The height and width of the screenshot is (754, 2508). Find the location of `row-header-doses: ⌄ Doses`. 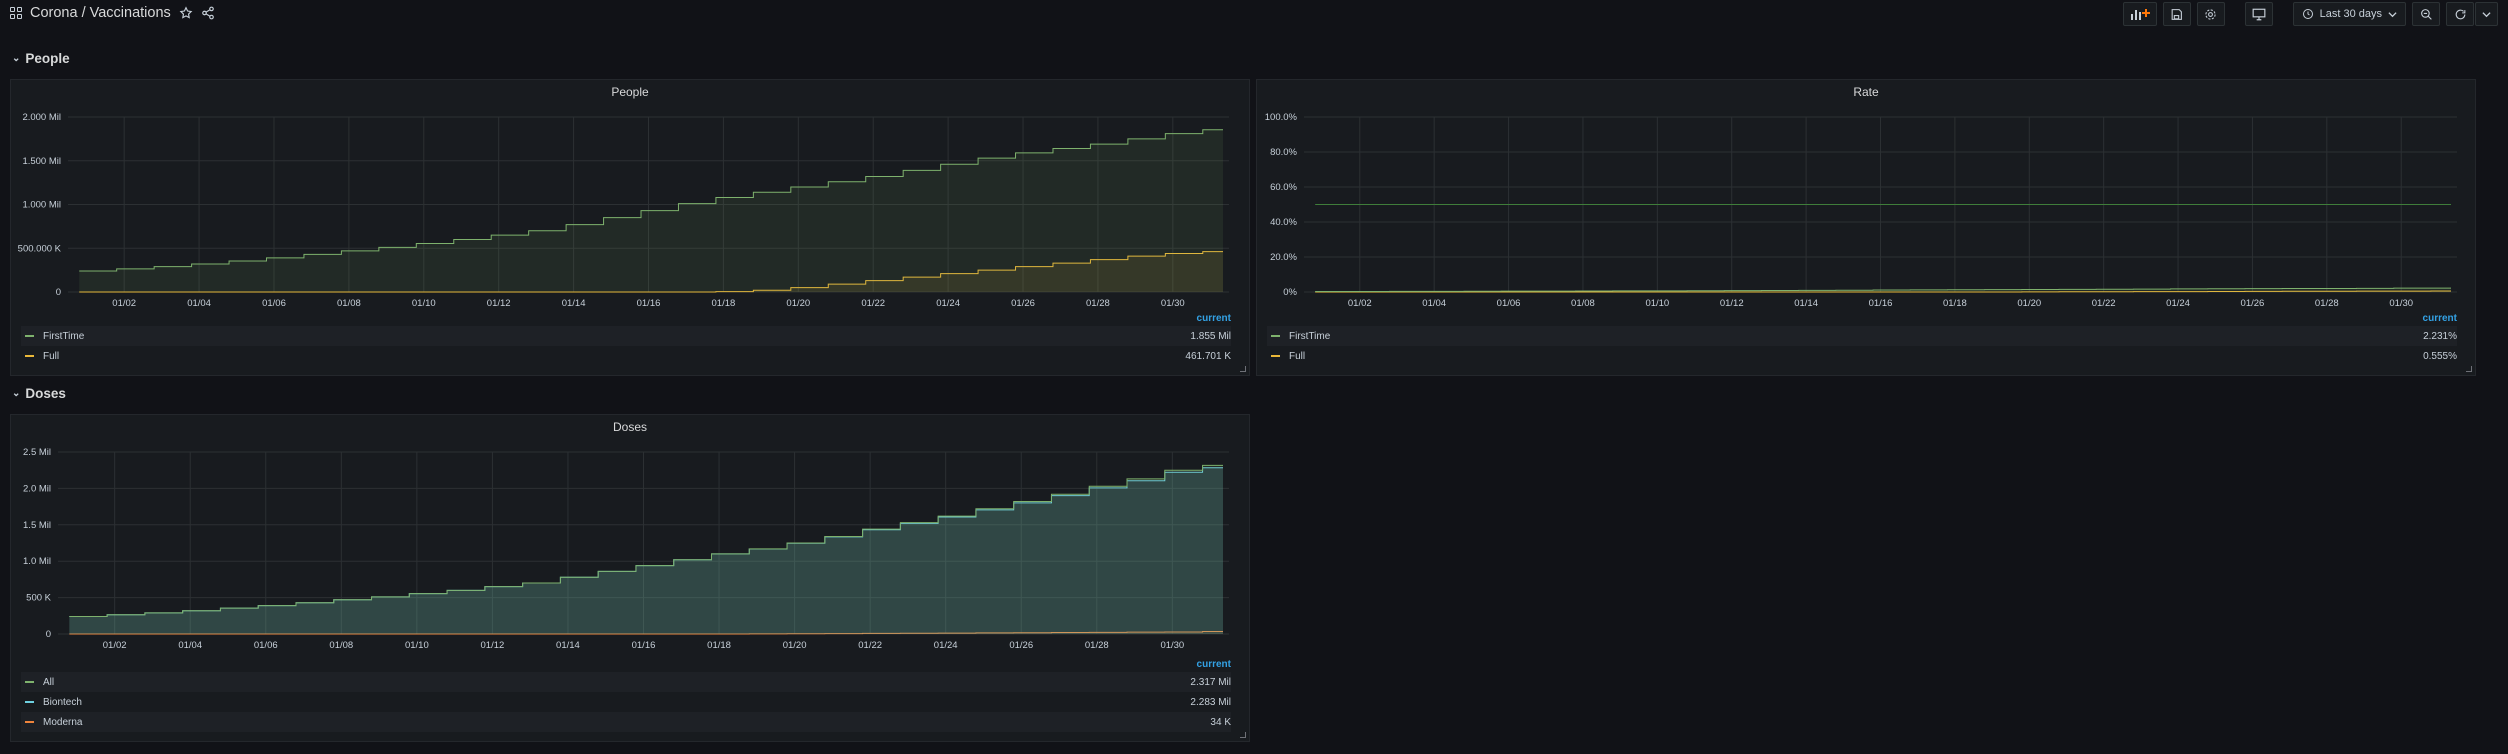

row-header-doses: ⌄ Doses is located at coordinates (39, 393).